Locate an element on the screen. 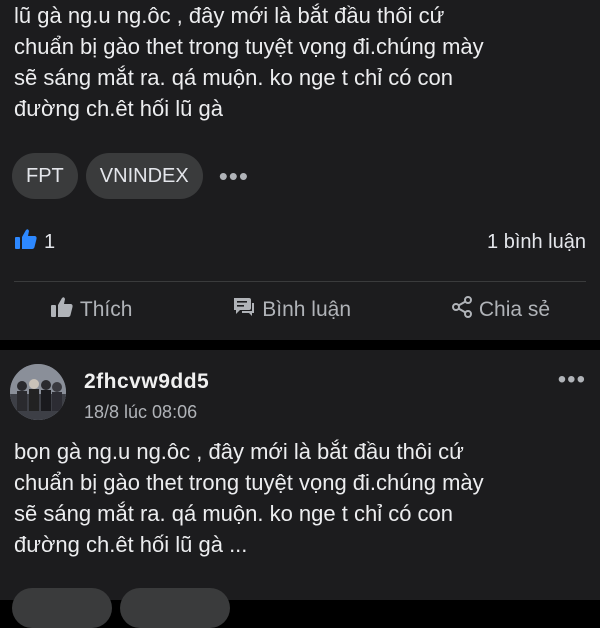  share-button: Chia sẻ is located at coordinates (500, 310).